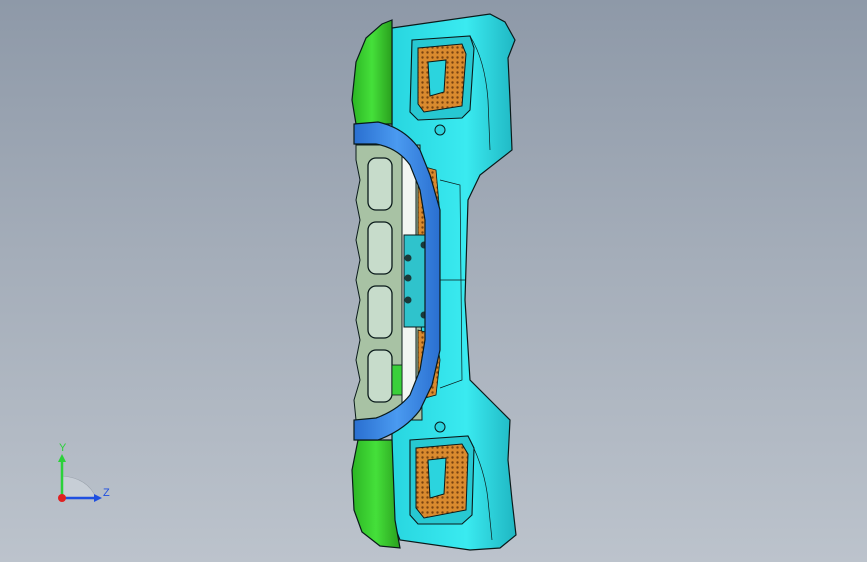 The width and height of the screenshot is (867, 562). What do you see at coordinates (372, 72) in the screenshot?
I see `upper-end-cap` at bounding box center [372, 72].